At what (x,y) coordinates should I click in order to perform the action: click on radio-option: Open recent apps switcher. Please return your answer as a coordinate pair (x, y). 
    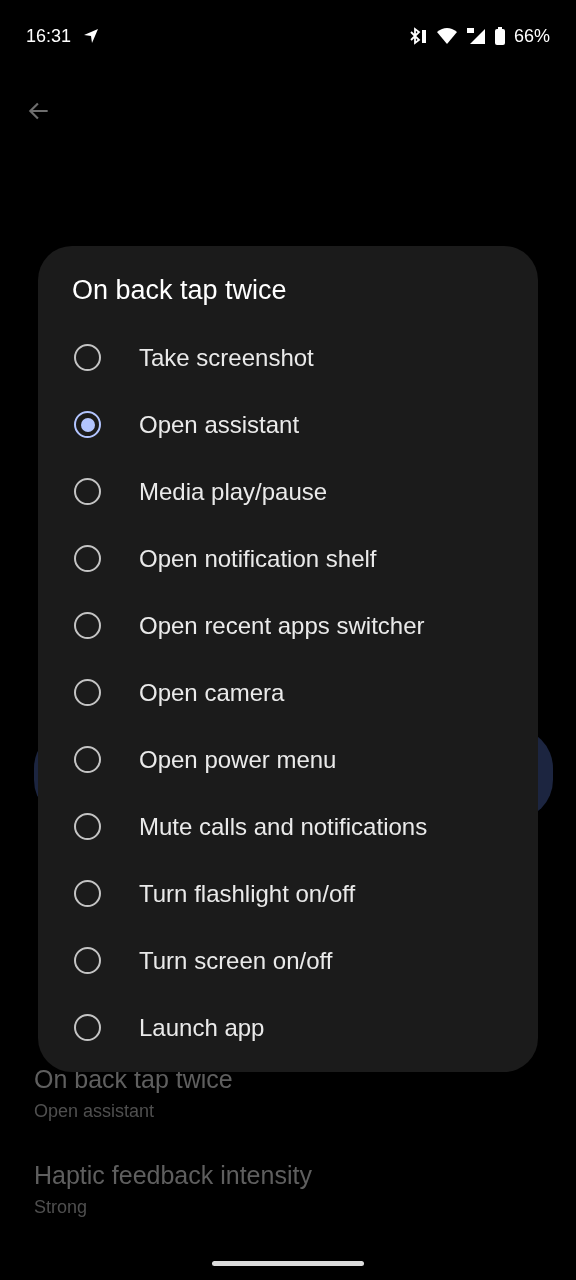
    Looking at the image, I should click on (288, 625).